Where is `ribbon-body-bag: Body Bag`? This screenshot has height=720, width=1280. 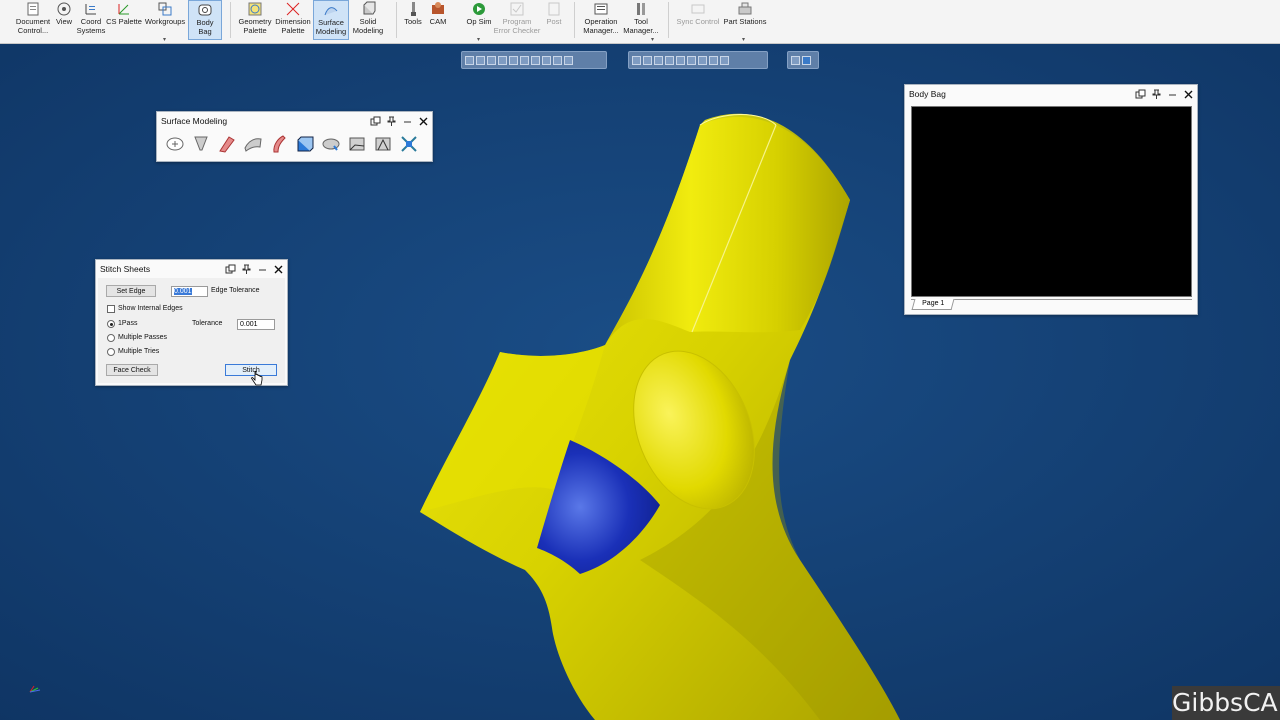 ribbon-body-bag: Body Bag is located at coordinates (205, 20).